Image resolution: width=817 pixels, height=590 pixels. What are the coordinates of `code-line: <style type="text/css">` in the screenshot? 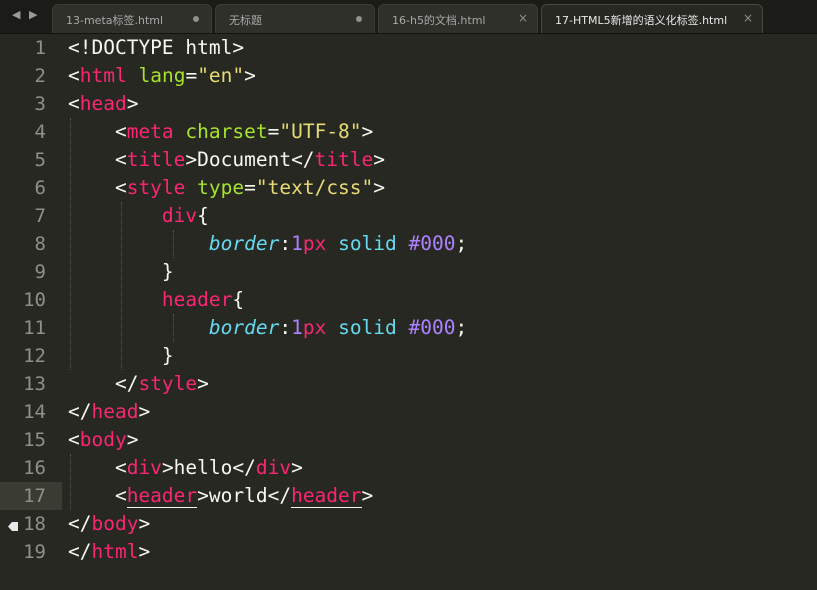 It's located at (226, 188).